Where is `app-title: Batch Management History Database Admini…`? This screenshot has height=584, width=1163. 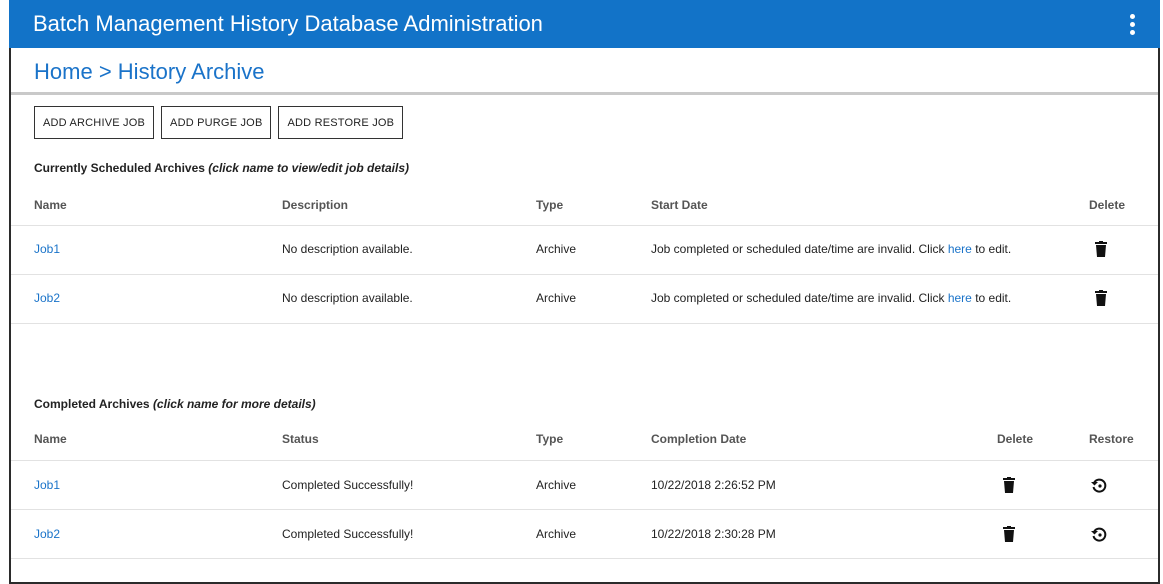
app-title: Batch Management History Database Admini… is located at coordinates (288, 23).